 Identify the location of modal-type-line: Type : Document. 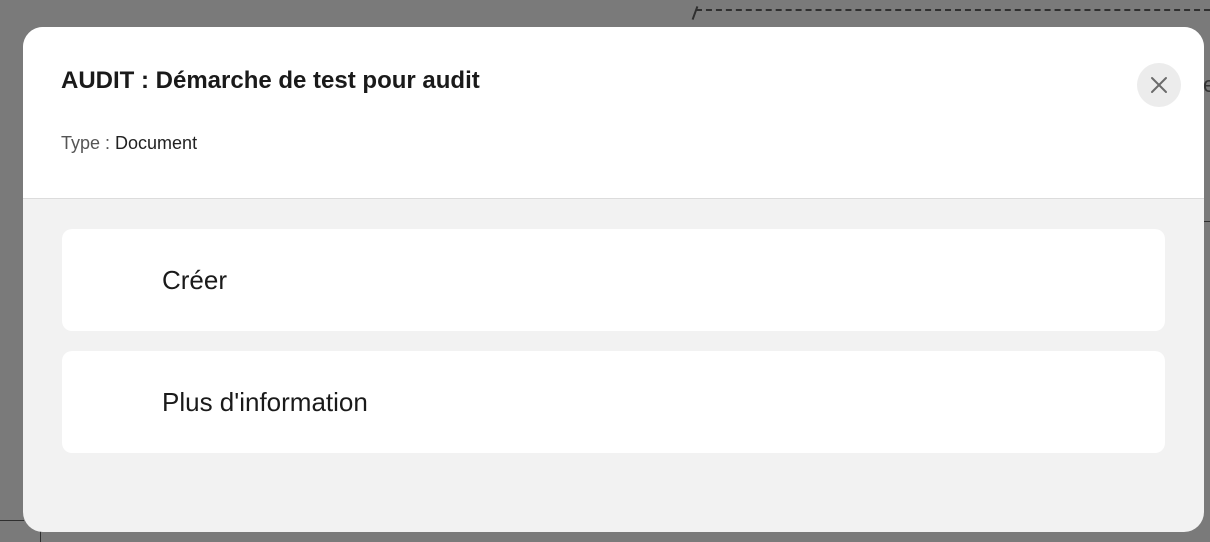
(129, 143).